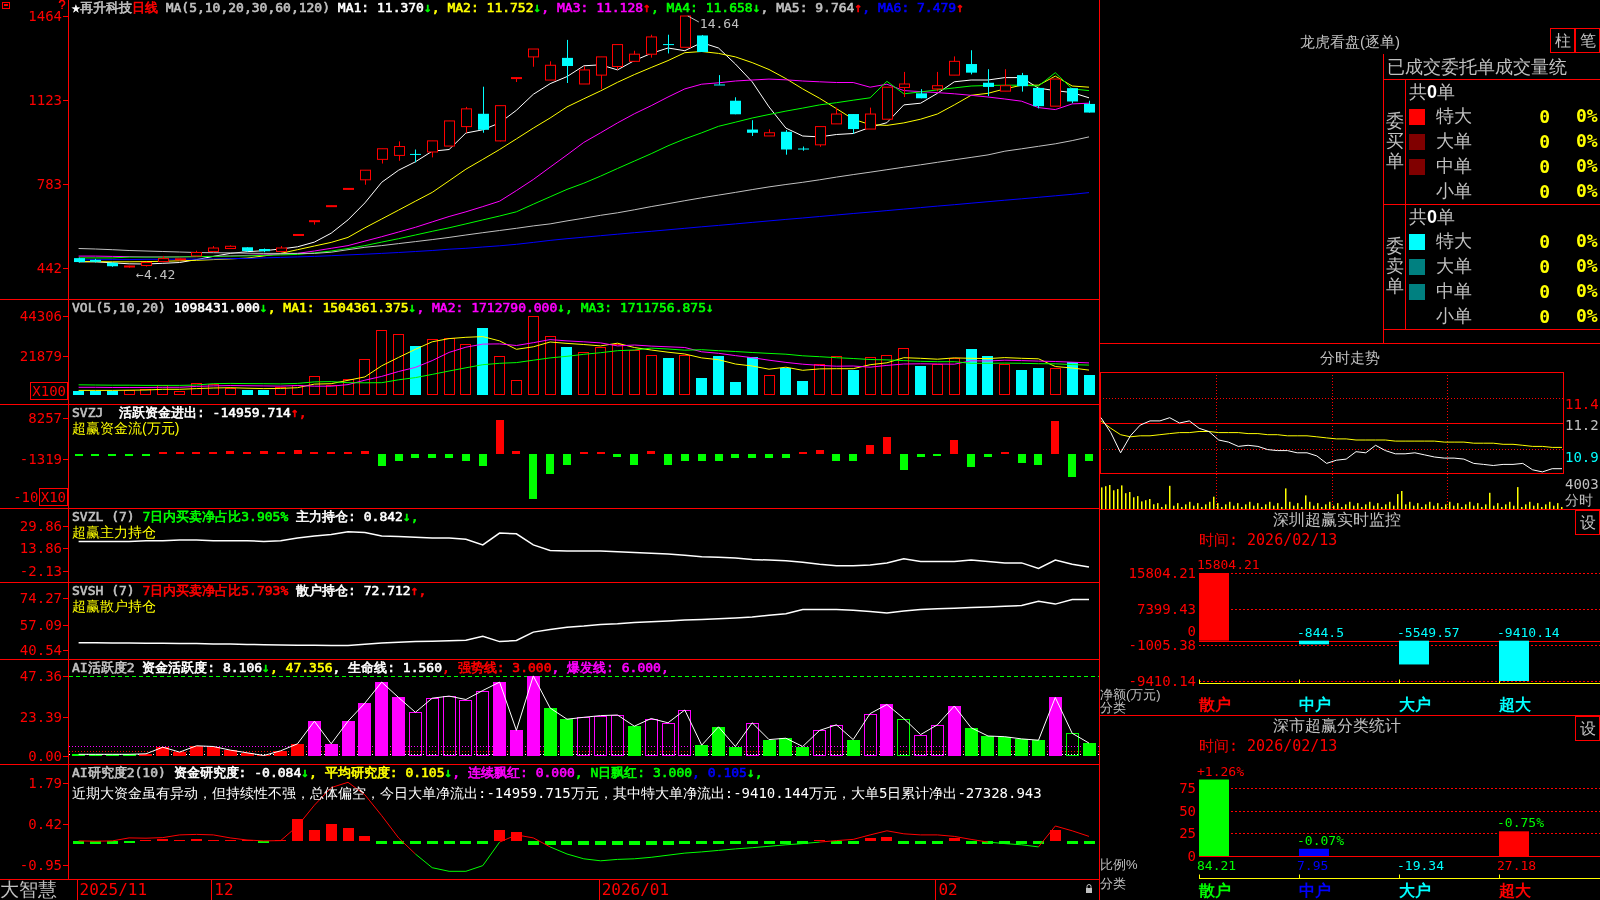  Describe the element at coordinates (216, 308) in the screenshot. I see `legend-text: 1098431.000` at that location.